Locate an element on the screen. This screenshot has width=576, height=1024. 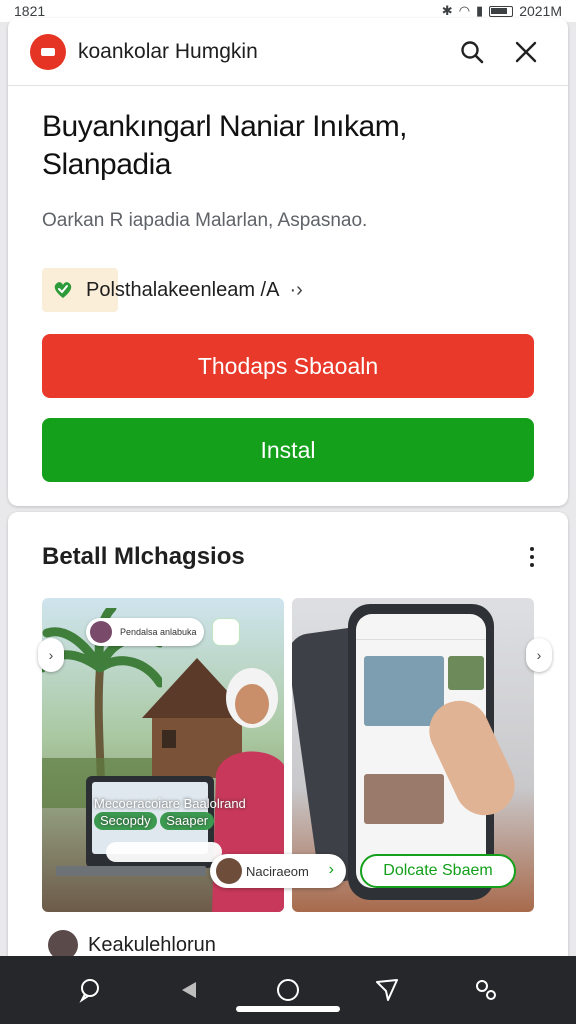
category-chip: Polsthalakeenleam /A ·› is located at coordinates (176, 290).